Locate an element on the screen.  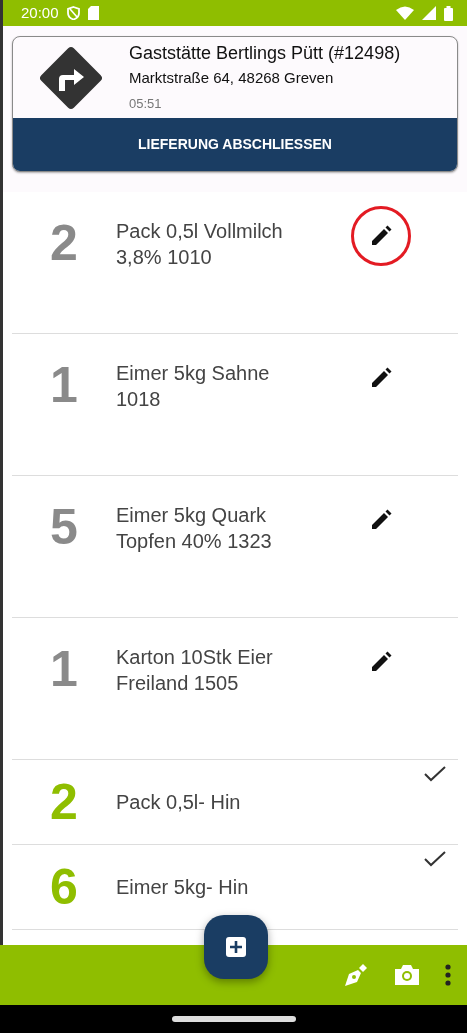
item-row: 1 Eimer 5kg Sahne 1018 is located at coordinates (235, 405).